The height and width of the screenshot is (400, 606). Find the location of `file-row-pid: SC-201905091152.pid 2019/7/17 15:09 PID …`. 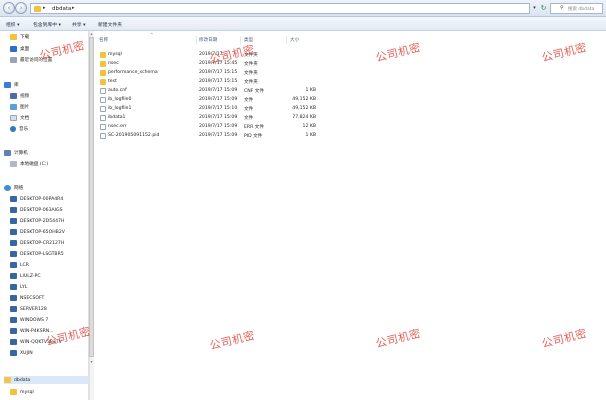

file-row-pid: SC-201905091152.pid 2019/7/17 15:09 PID … is located at coordinates (215, 136).